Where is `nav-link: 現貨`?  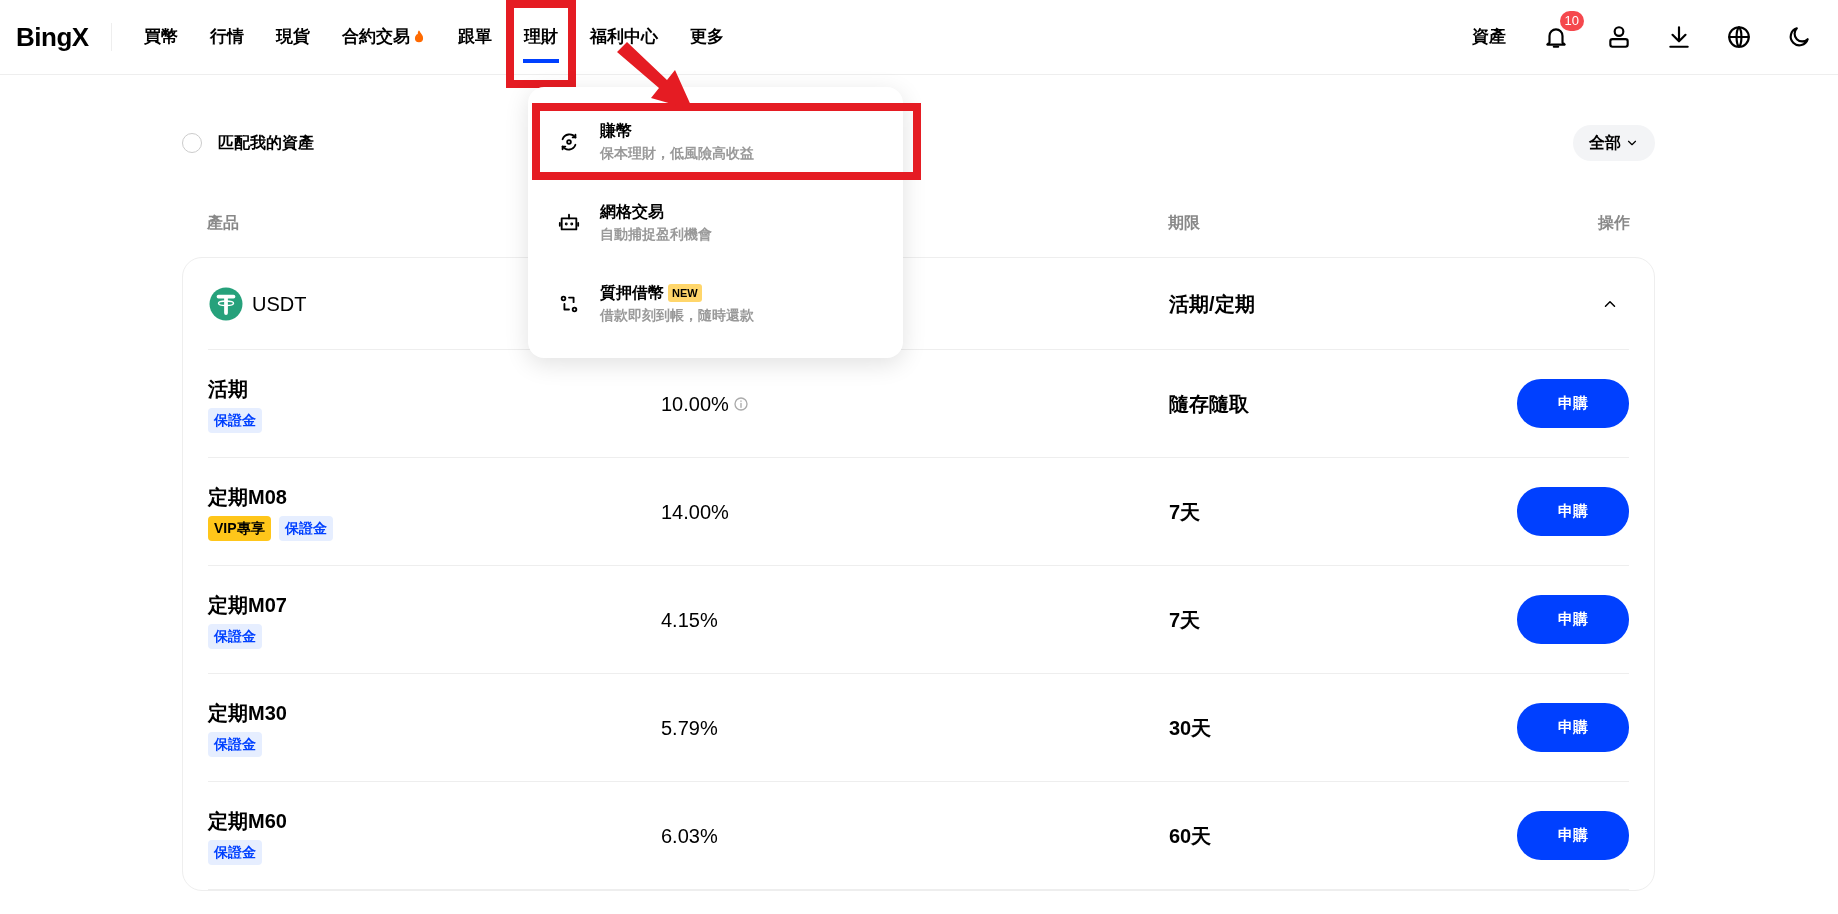 nav-link: 現貨 is located at coordinates (292, 37).